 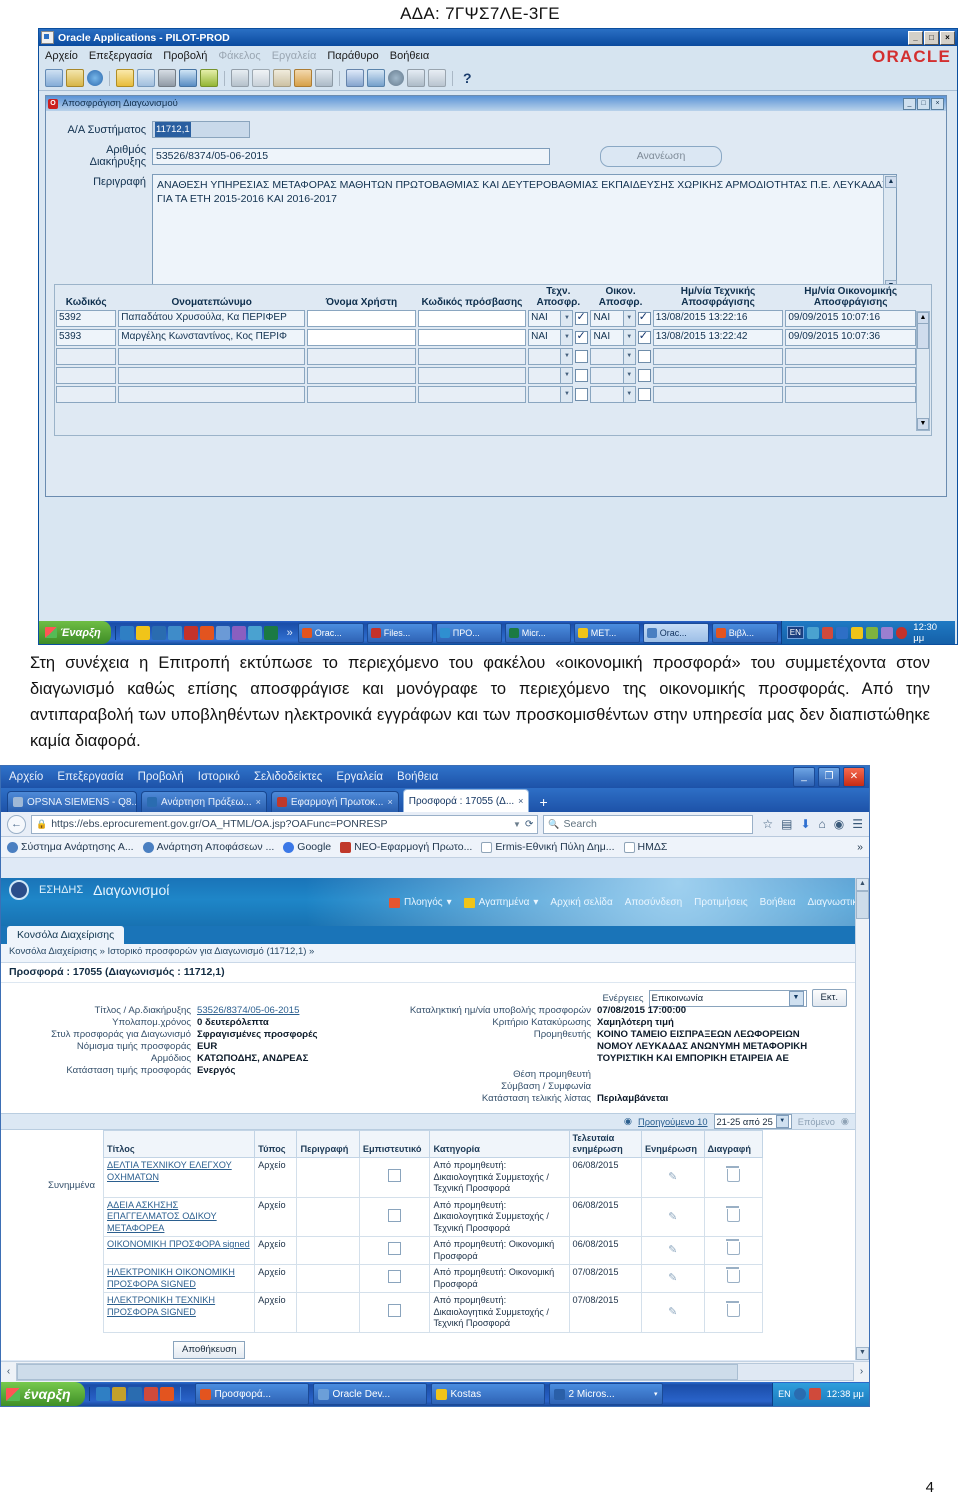 What do you see at coordinates (222, 632) in the screenshot?
I see `explorer-icon` at bounding box center [222, 632].